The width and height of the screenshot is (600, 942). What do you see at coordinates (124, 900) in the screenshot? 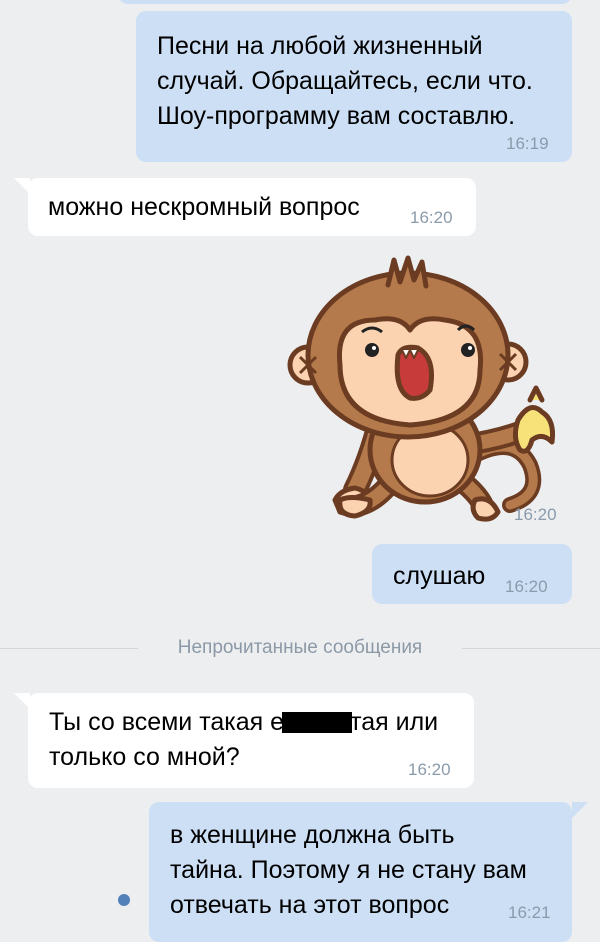
I see `unread-indicator` at bounding box center [124, 900].